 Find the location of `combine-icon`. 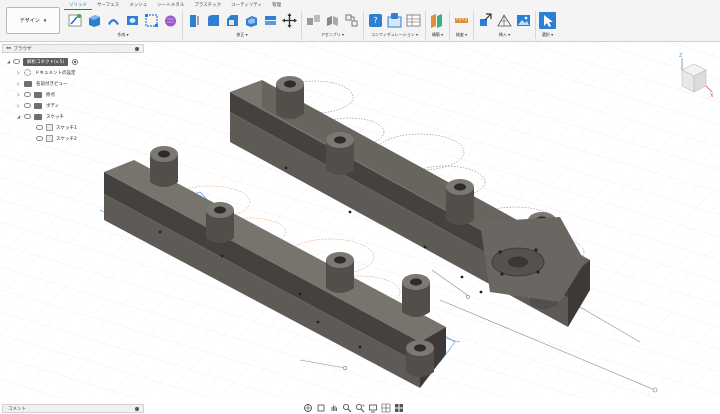

combine-icon is located at coordinates (270, 20).